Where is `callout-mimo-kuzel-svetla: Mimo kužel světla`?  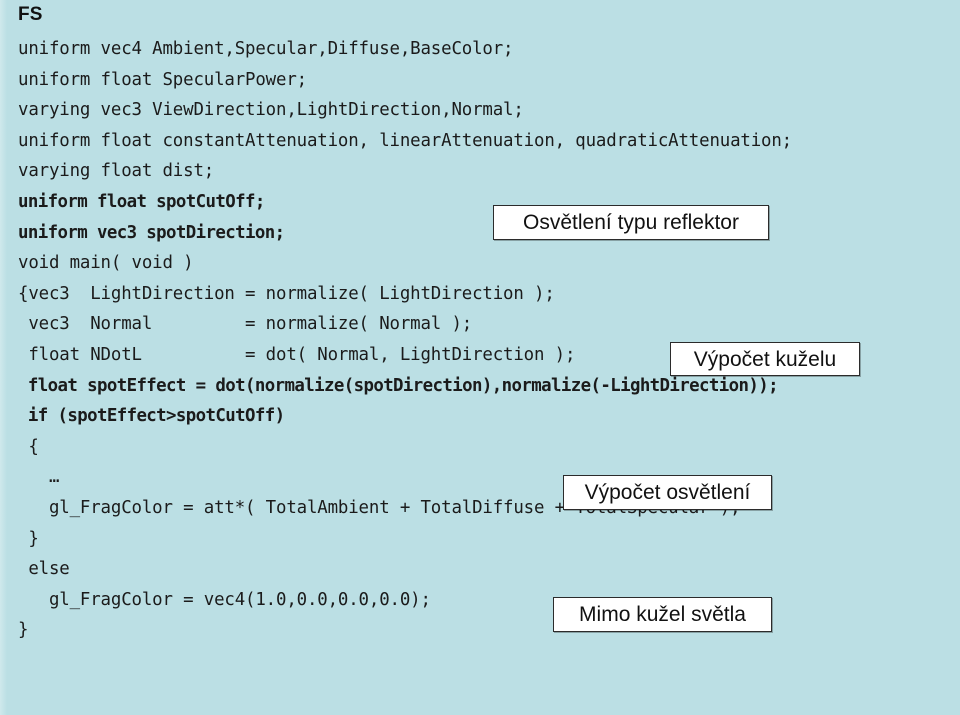 callout-mimo-kuzel-svetla: Mimo kužel světla is located at coordinates (662, 614).